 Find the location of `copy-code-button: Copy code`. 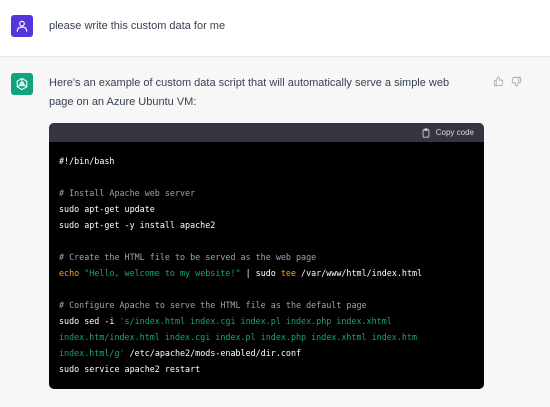

copy-code-button: Copy code is located at coordinates (447, 132).